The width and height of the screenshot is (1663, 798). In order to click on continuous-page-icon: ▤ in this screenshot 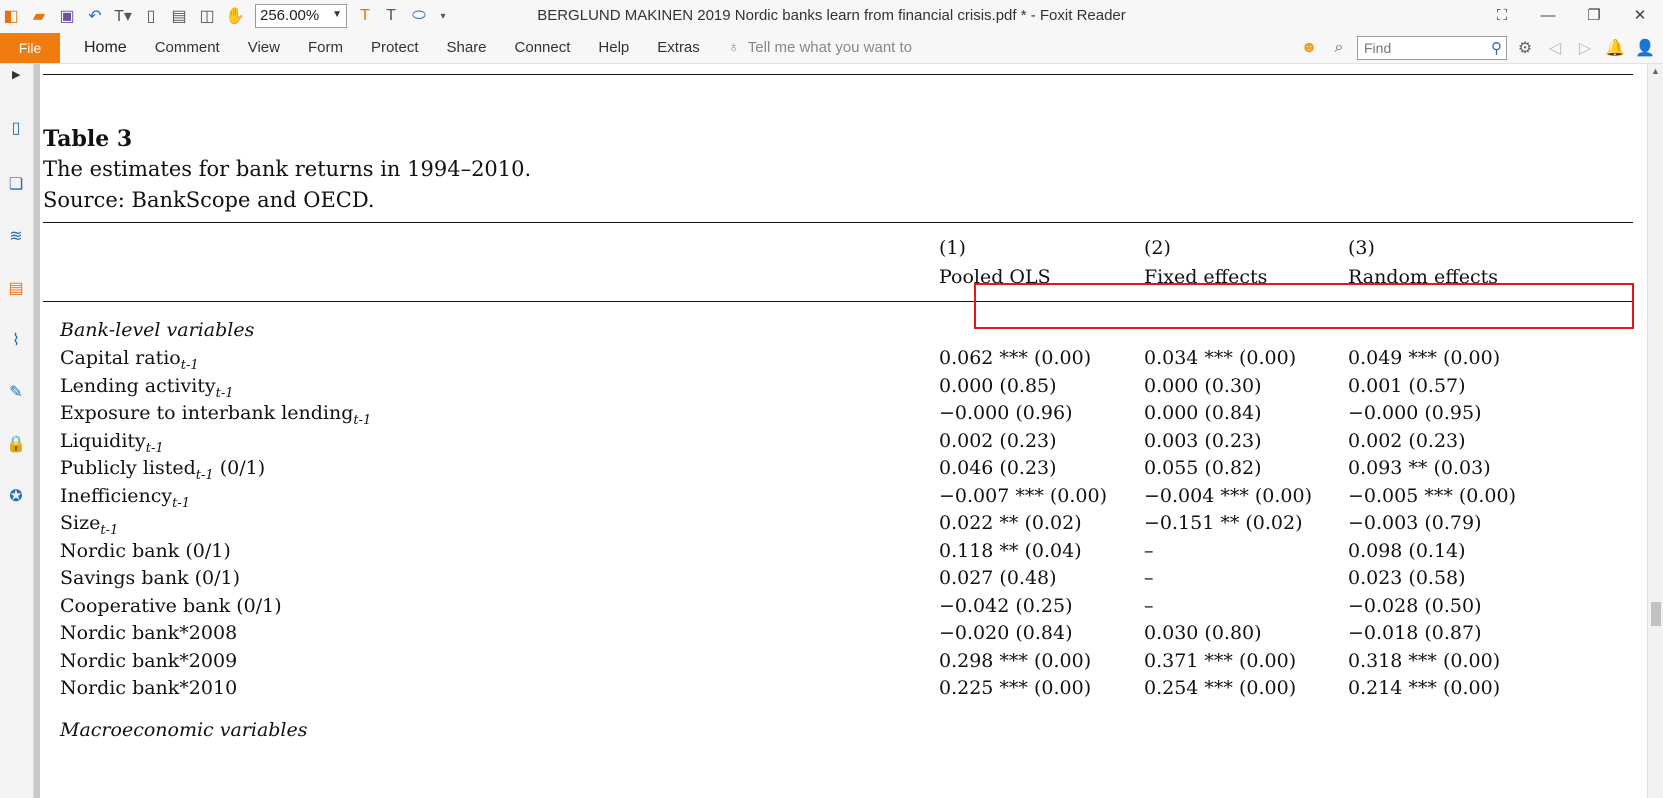, I will do `click(179, 16)`.